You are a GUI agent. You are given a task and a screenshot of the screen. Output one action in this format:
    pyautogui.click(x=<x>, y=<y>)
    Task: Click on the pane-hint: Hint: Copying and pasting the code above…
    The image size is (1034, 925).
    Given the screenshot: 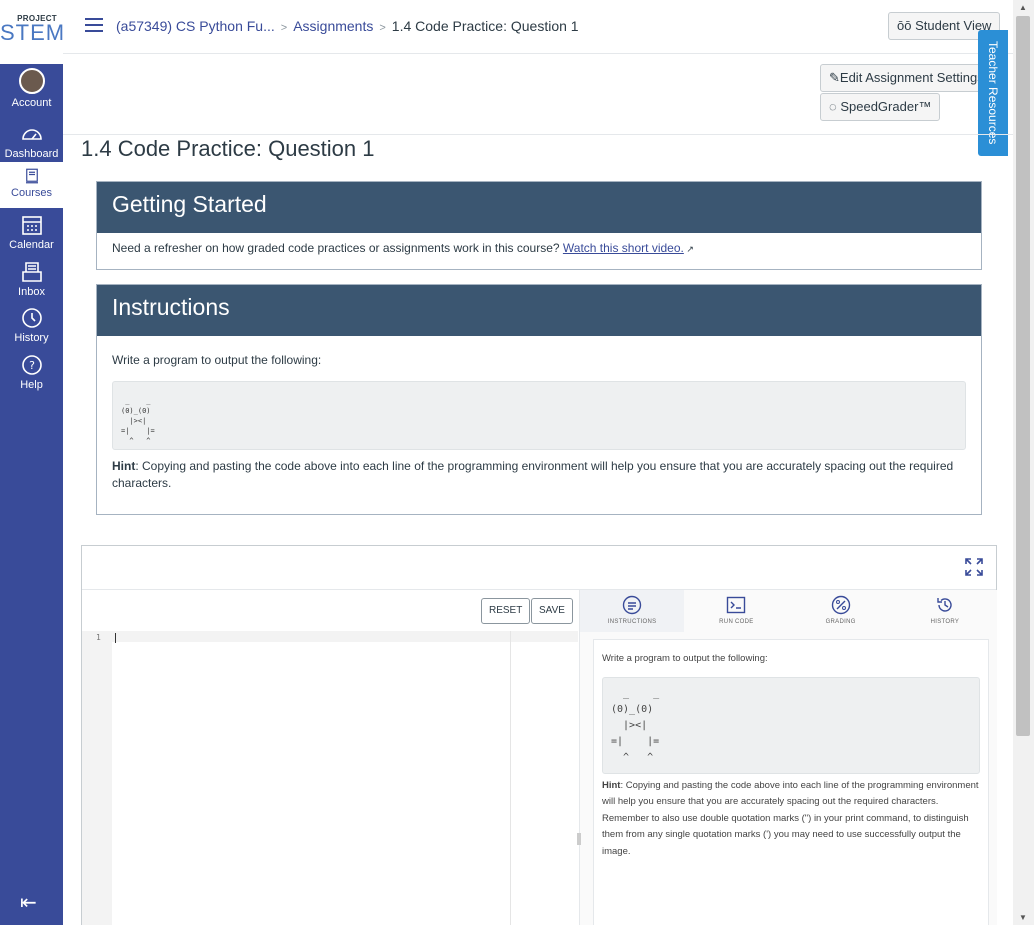 What is the action you would take?
    pyautogui.click(x=791, y=819)
    